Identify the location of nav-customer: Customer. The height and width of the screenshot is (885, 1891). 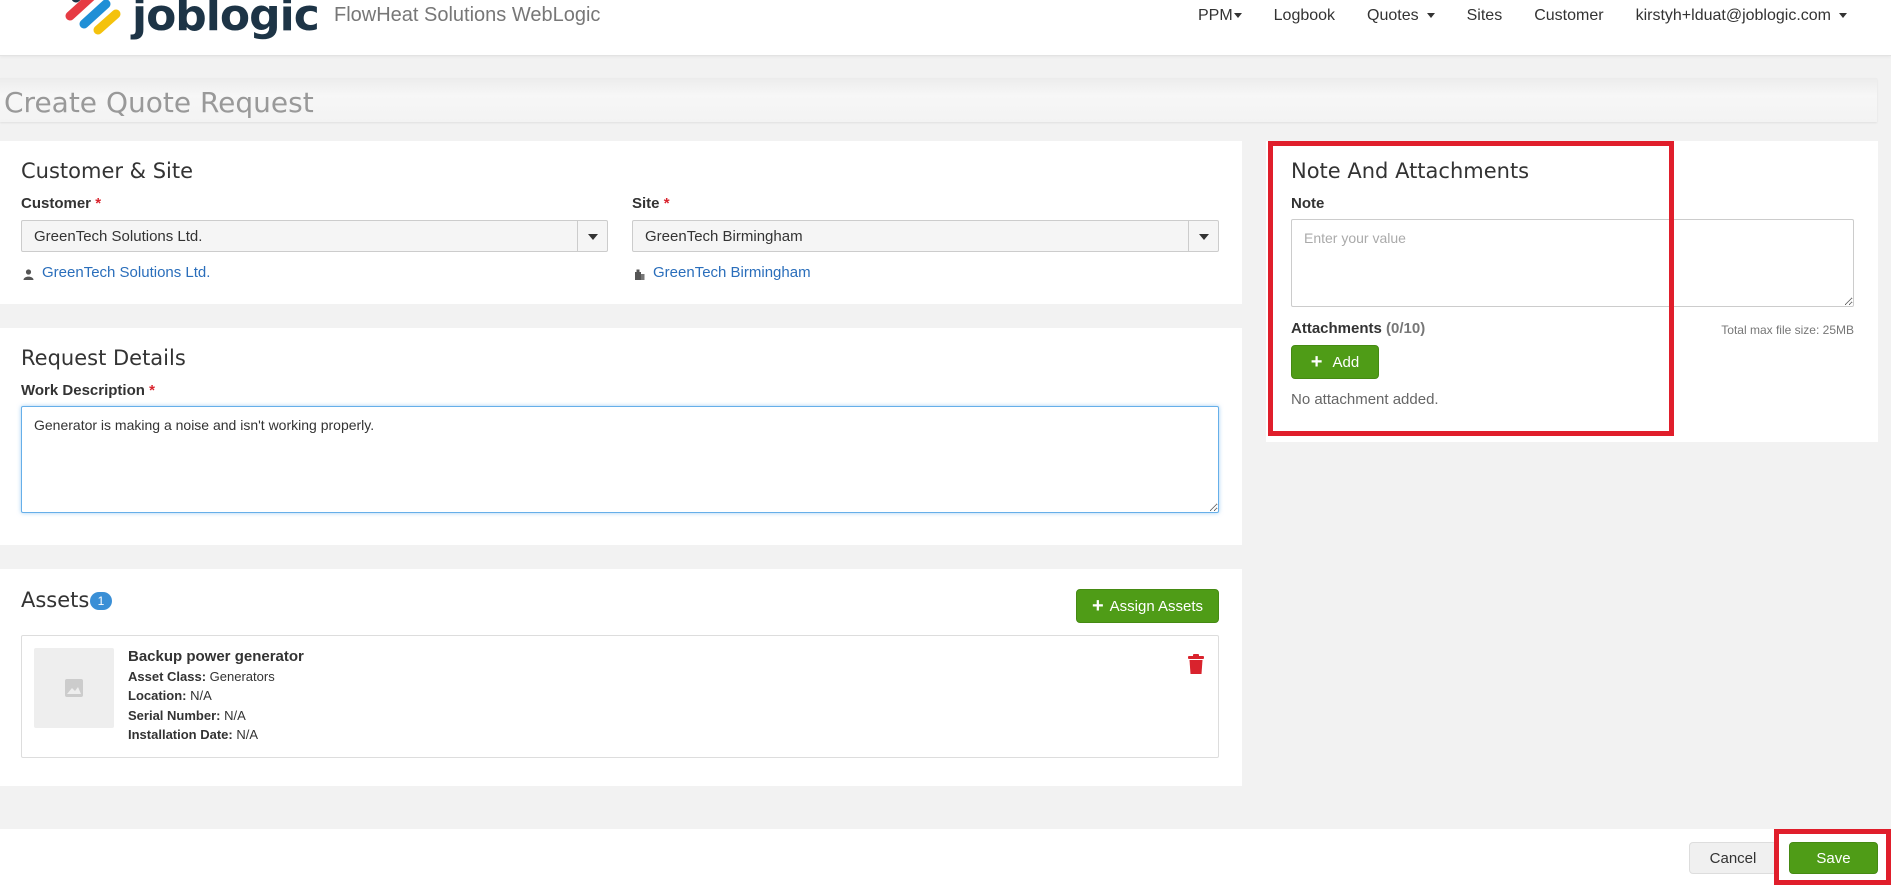
(1568, 16).